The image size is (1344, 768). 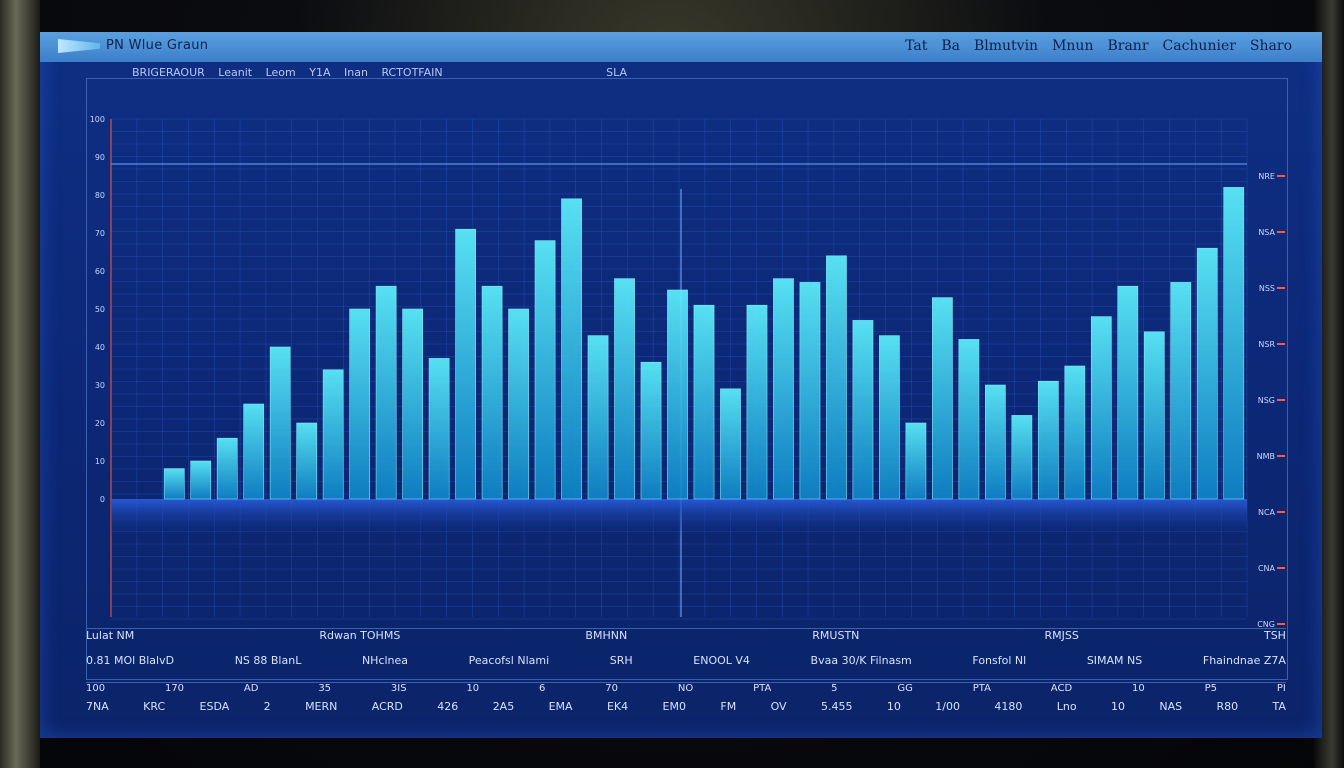 What do you see at coordinates (100, 195) in the screenshot?
I see `y-tick-label: 80` at bounding box center [100, 195].